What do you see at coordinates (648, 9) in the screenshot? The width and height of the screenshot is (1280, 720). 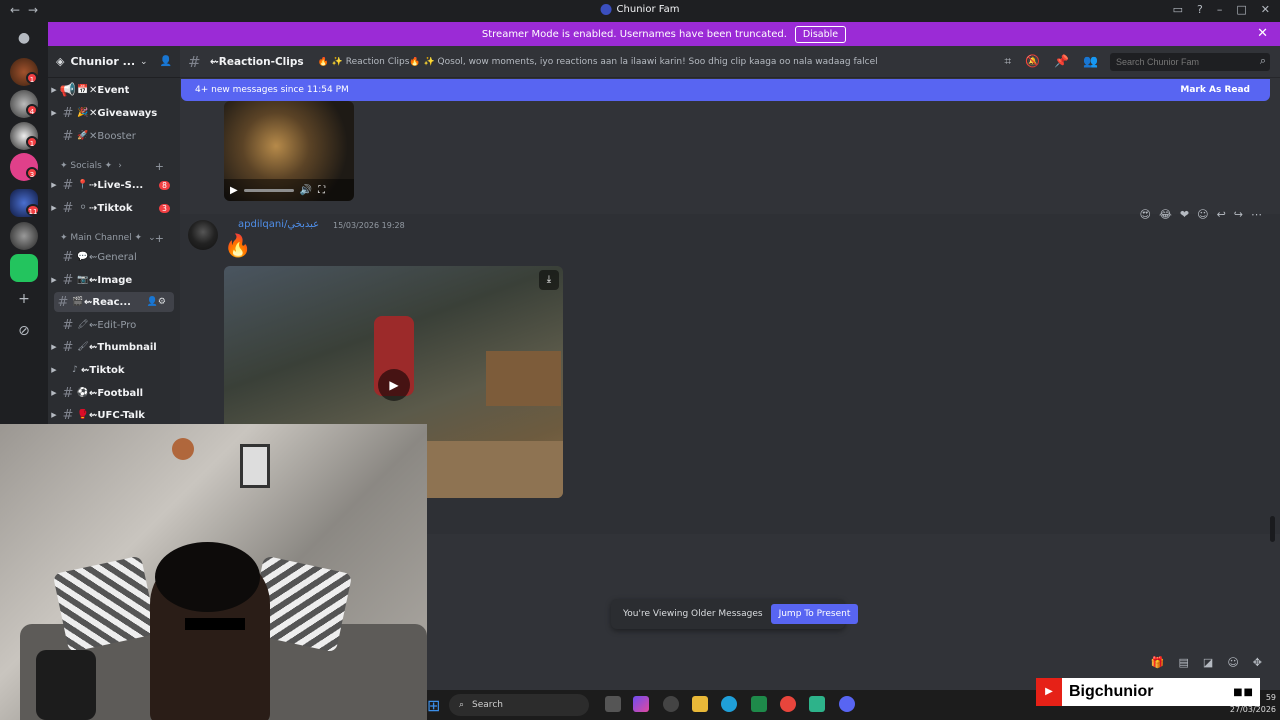 I see `window-title-text: Chunior Fam` at bounding box center [648, 9].